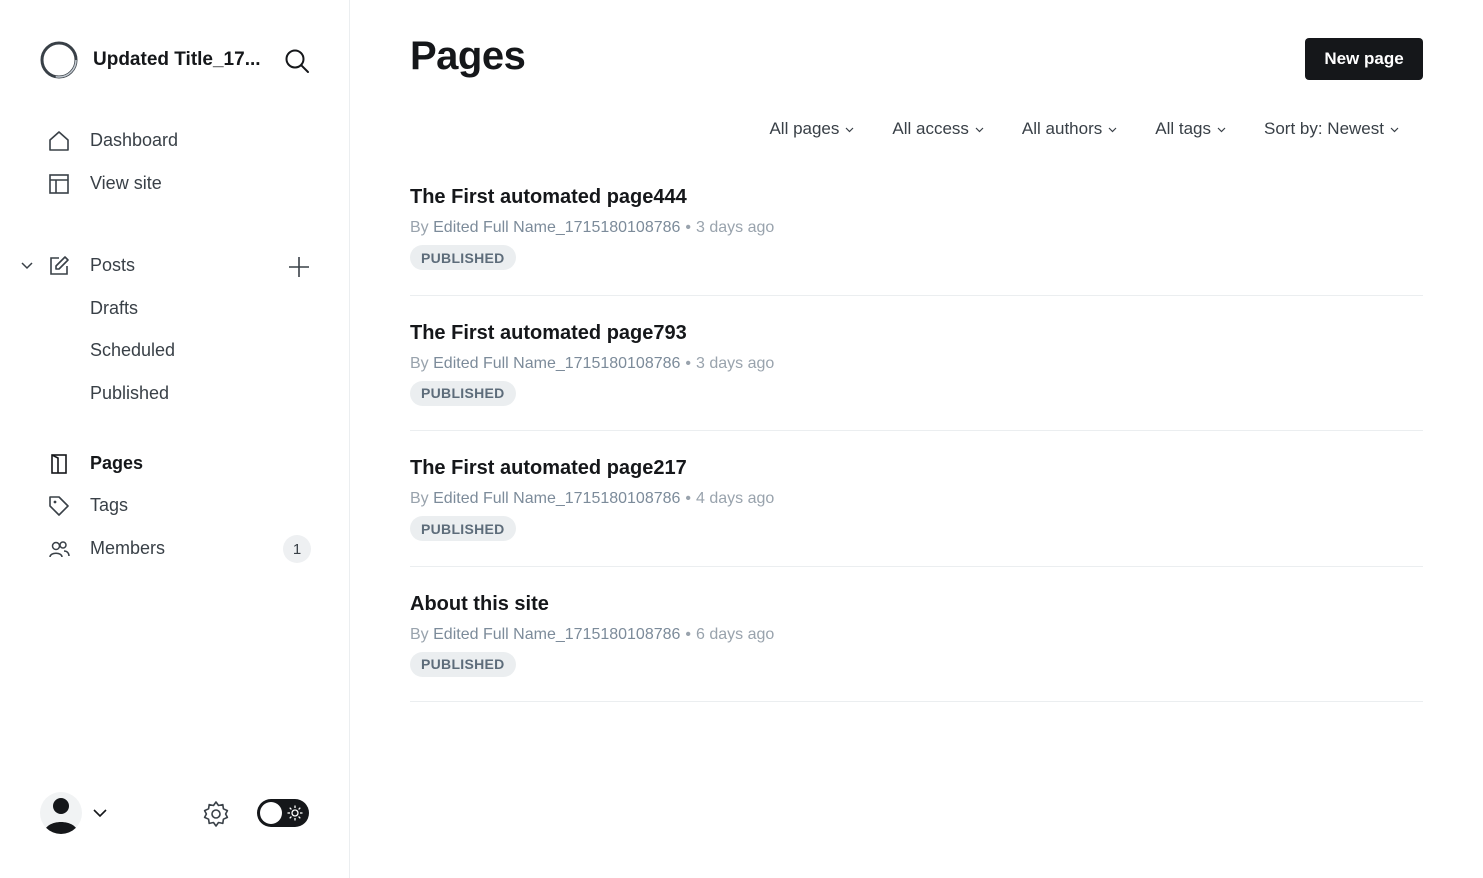  What do you see at coordinates (271, 813) in the screenshot?
I see `toggle-knob` at bounding box center [271, 813].